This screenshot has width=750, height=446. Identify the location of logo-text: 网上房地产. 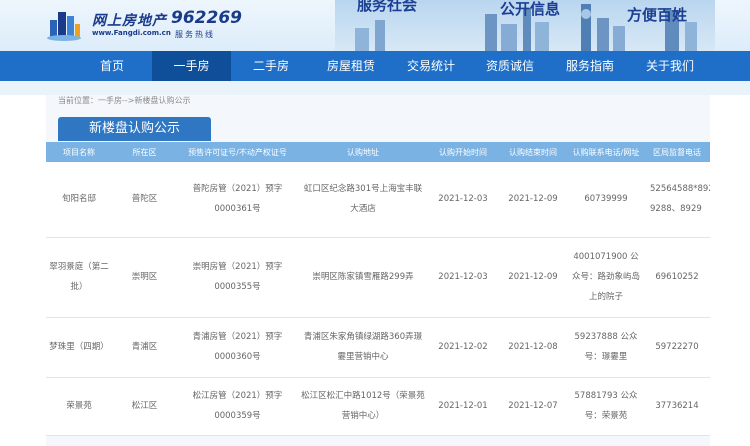
(129, 21).